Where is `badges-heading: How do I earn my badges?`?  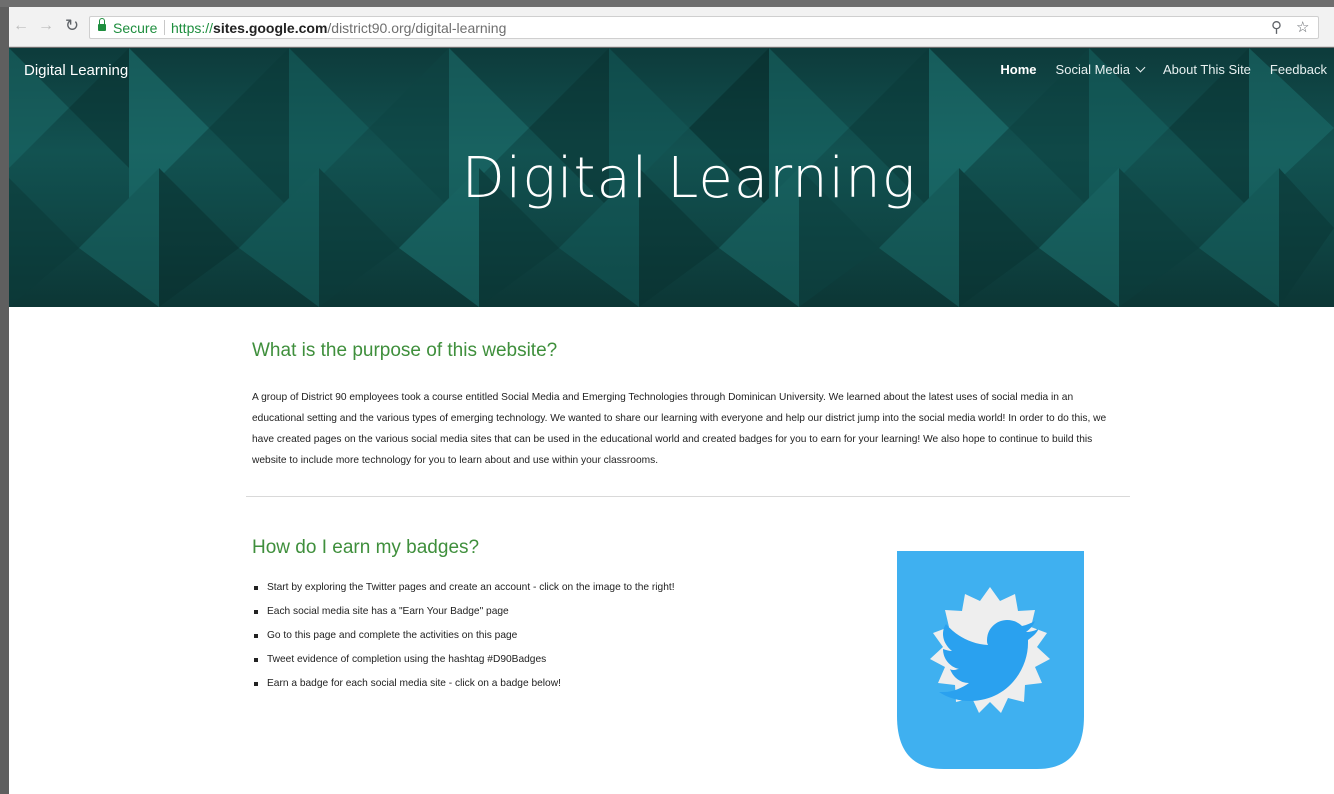 badges-heading: How do I earn my badges? is located at coordinates (366, 547).